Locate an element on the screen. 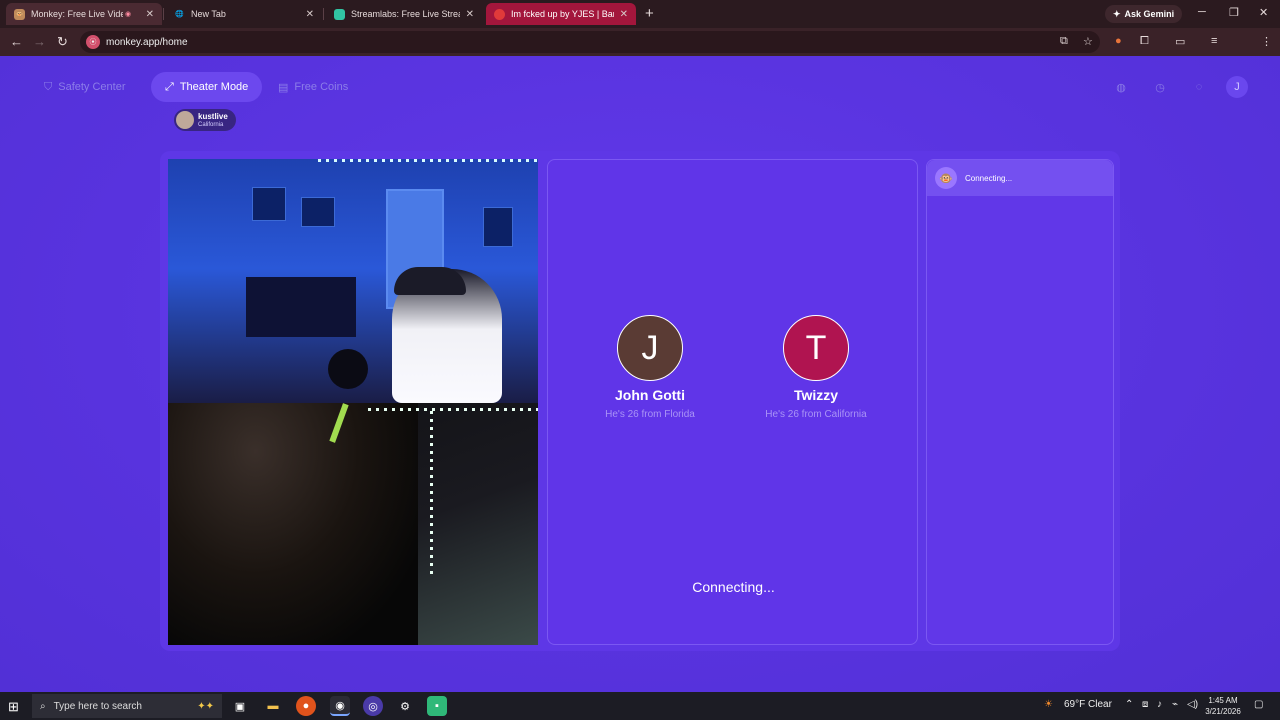 This screenshot has width=1280, height=720. monkey-favicon-icon: 🐵 is located at coordinates (19, 14).